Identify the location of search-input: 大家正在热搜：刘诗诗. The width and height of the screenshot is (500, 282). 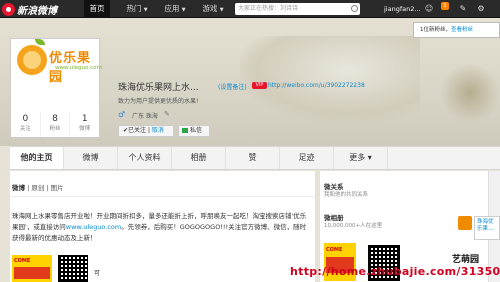
(297, 9).